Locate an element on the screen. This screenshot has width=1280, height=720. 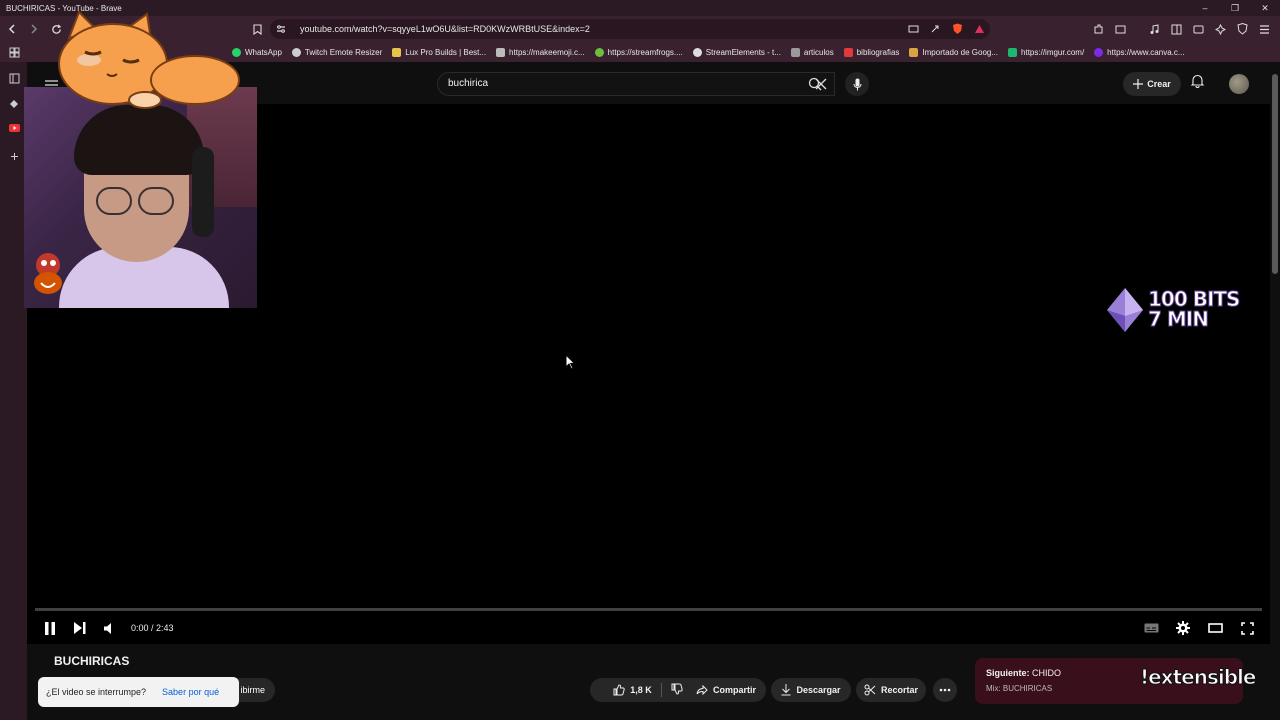
pause-button is located at coordinates (50, 628).